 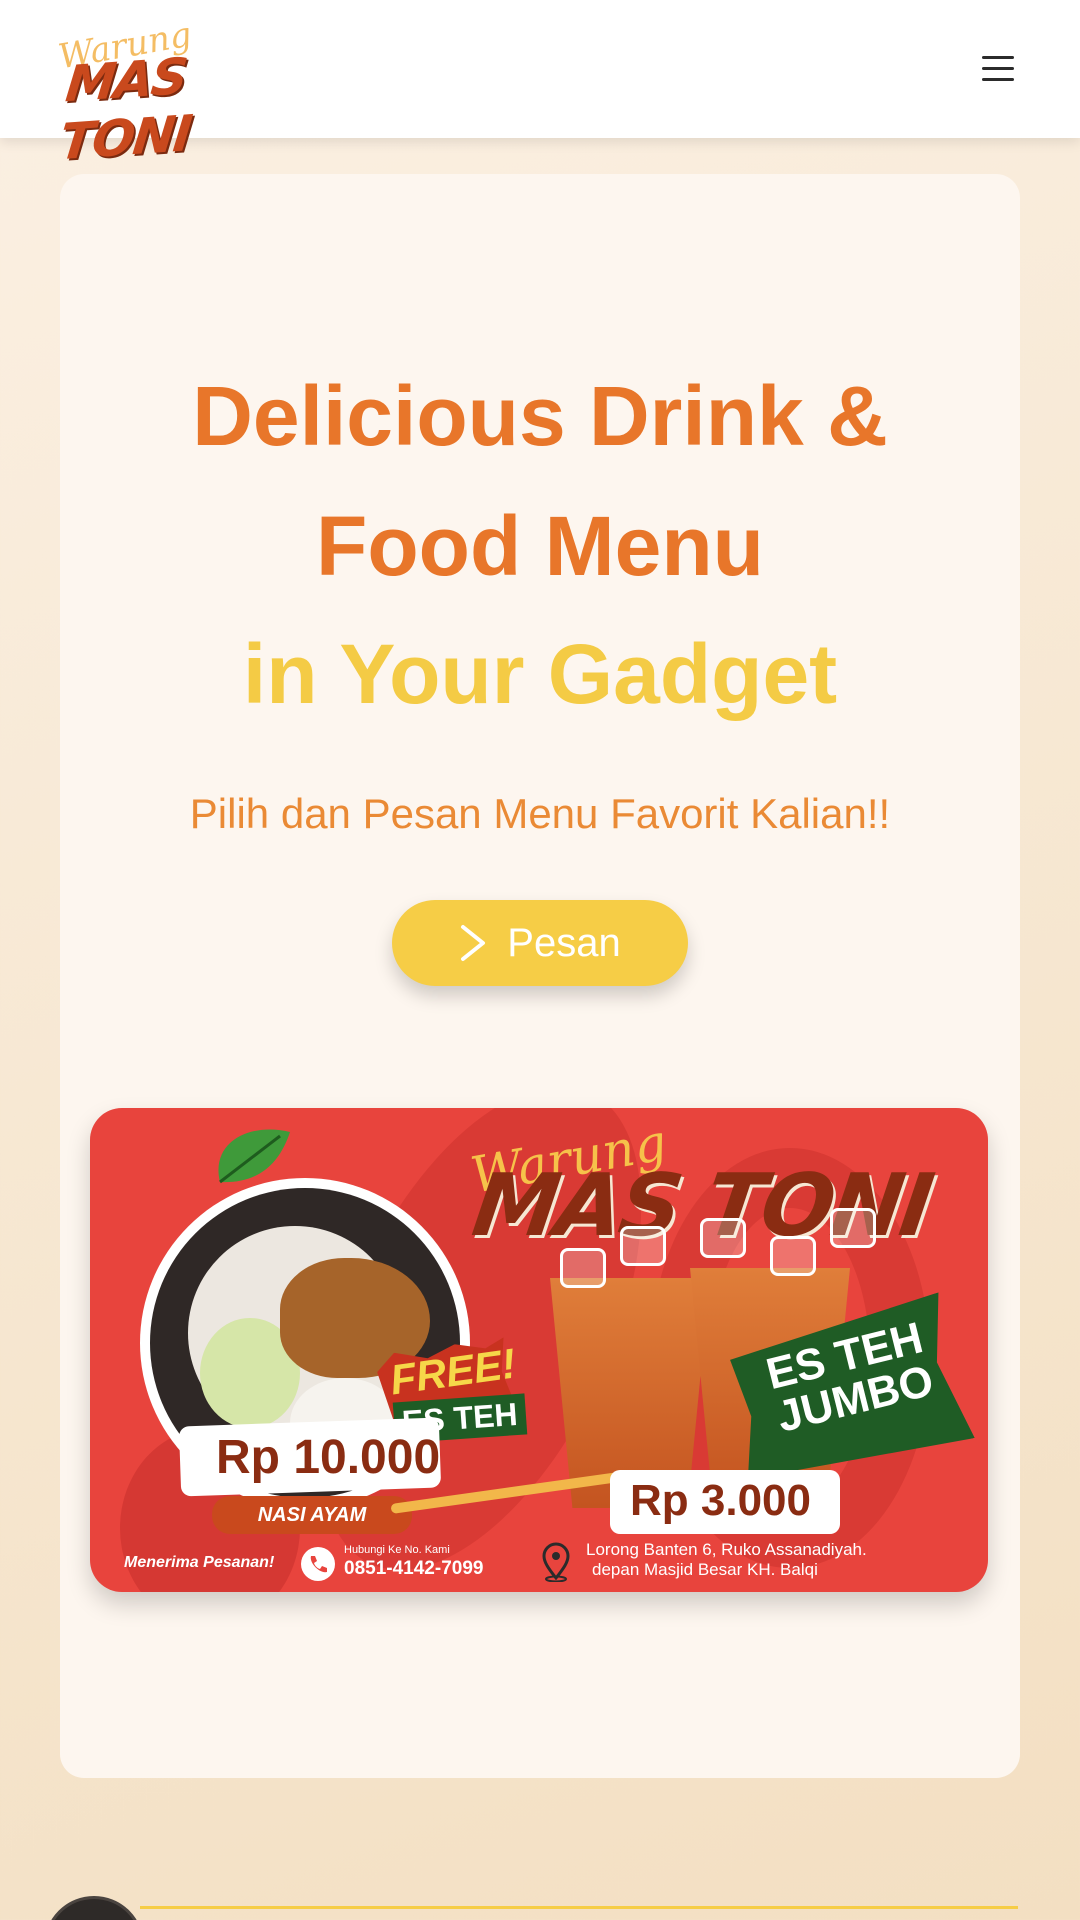 What do you see at coordinates (705, 1569) in the screenshot?
I see `address-line-2: depan Masjid Besar KH. Balqi` at bounding box center [705, 1569].